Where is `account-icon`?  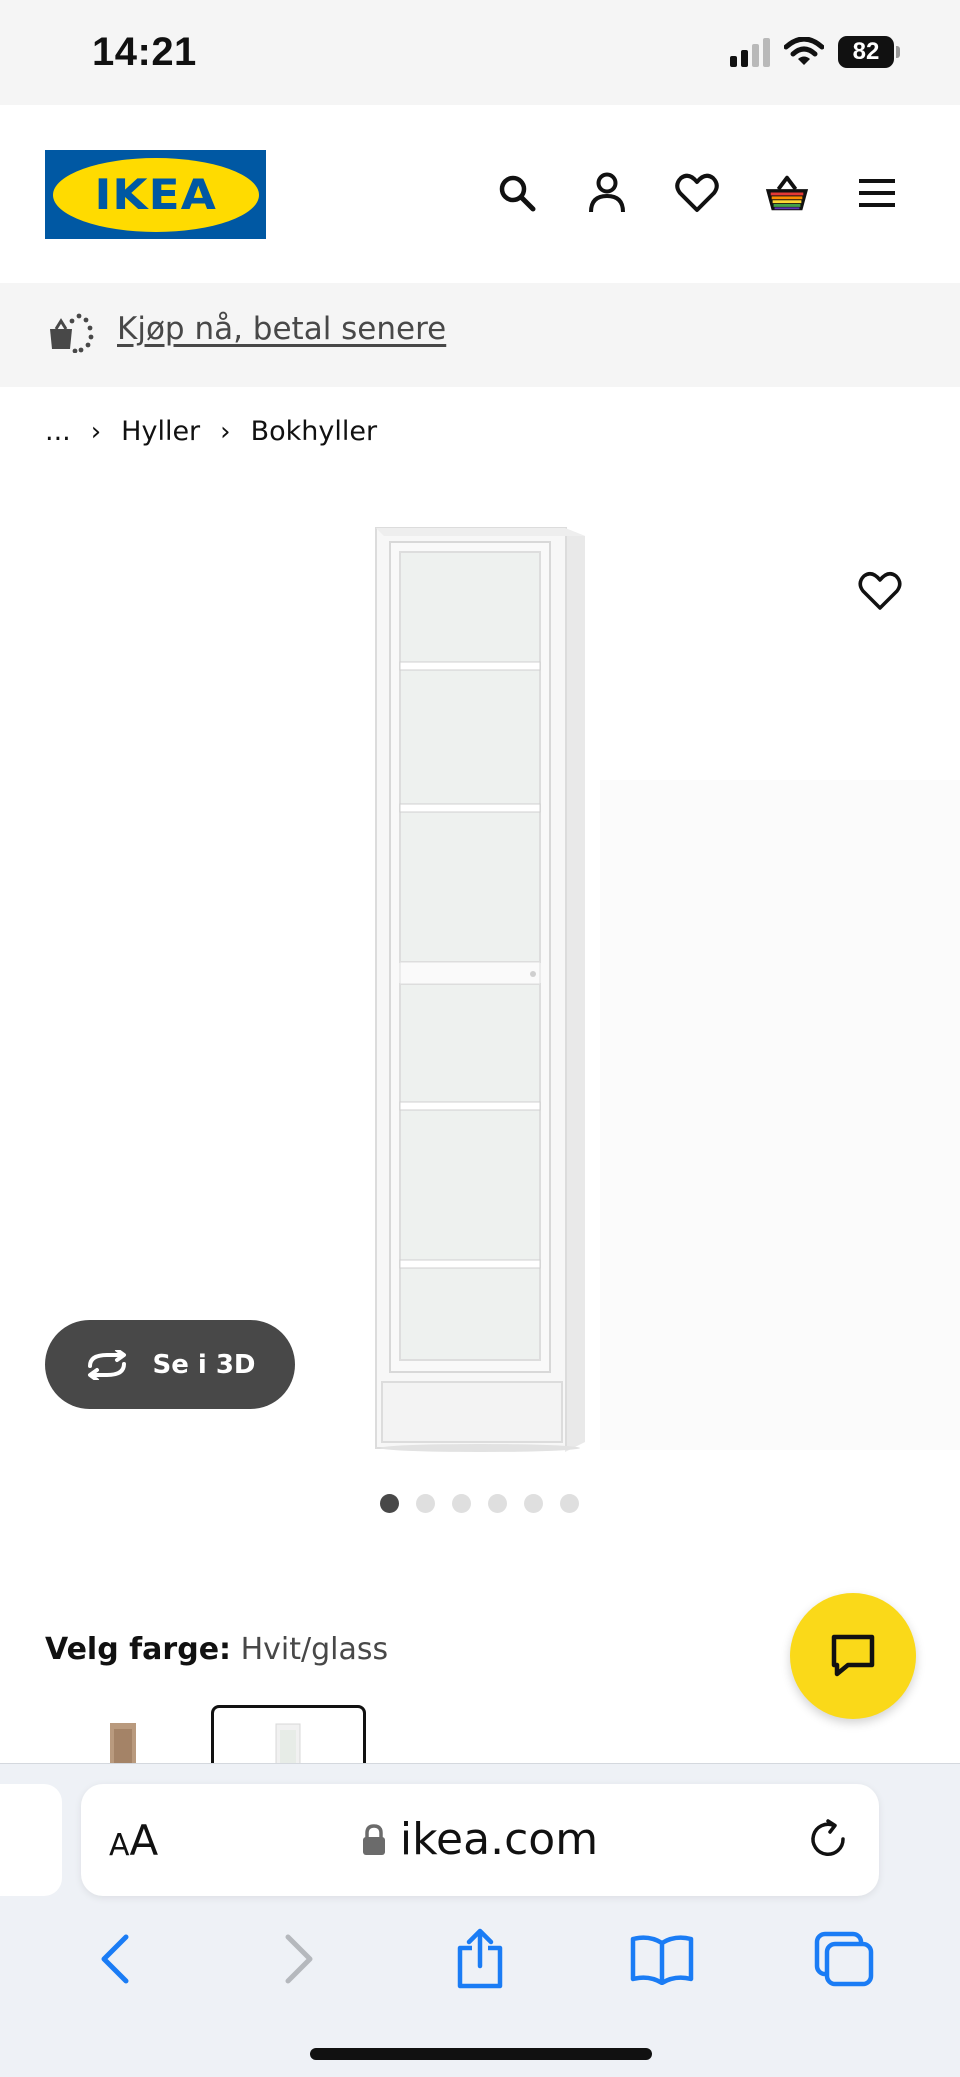
account-icon is located at coordinates (607, 193).